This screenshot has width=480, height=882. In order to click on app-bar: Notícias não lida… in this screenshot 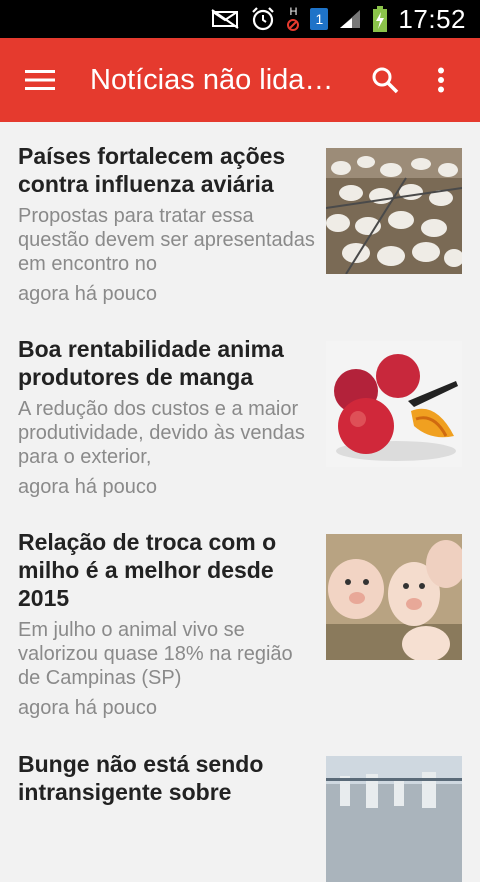, I will do `click(240, 80)`.